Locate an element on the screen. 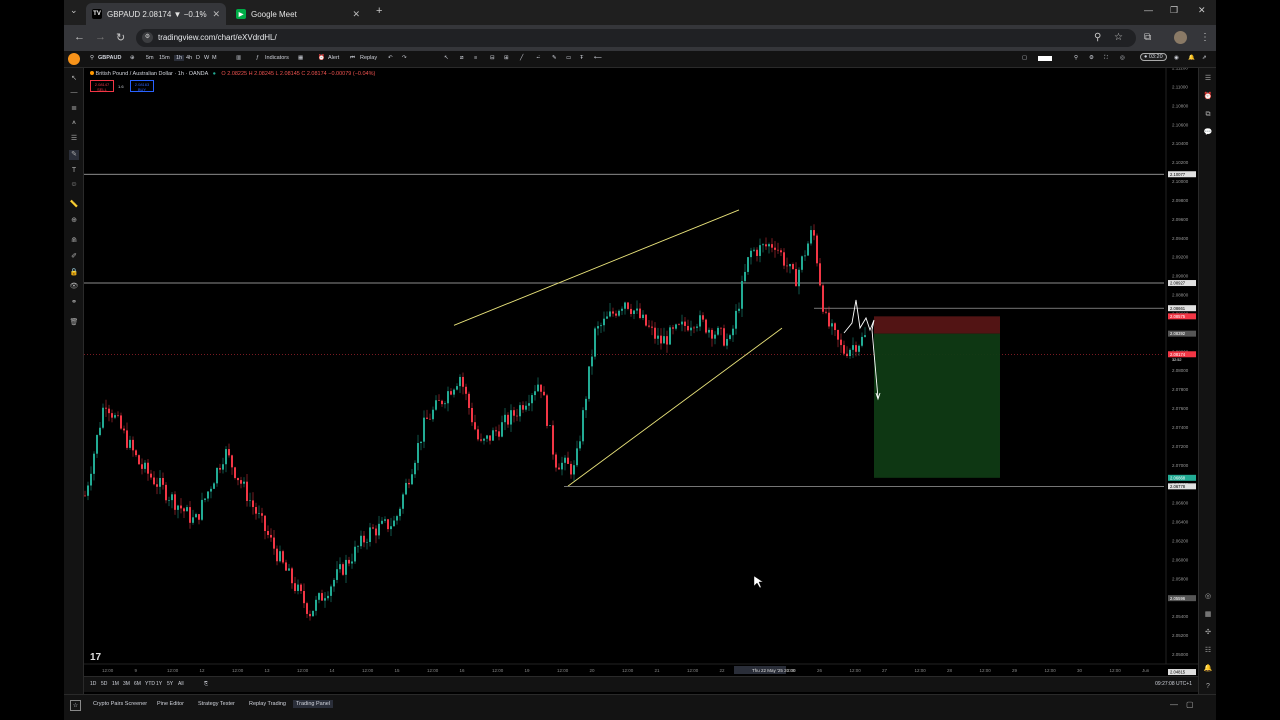  zoom-in-icon: ⊕ is located at coordinates (74, 221).